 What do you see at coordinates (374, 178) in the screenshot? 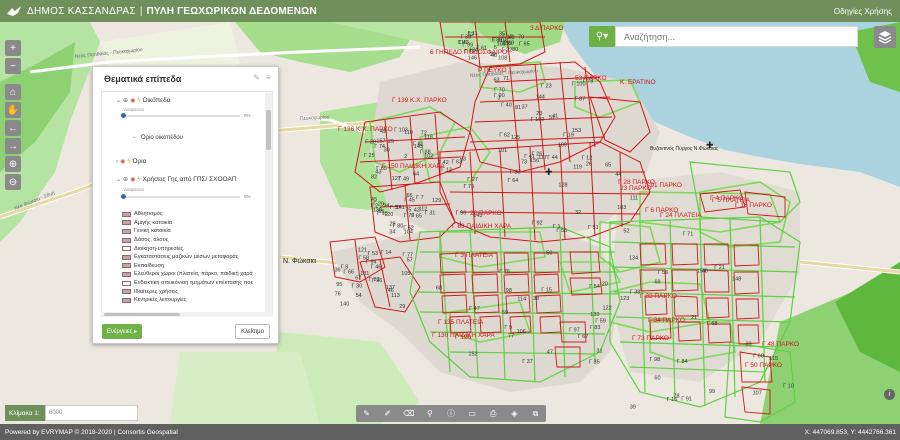
I see `parcel-number: 82` at bounding box center [374, 178].